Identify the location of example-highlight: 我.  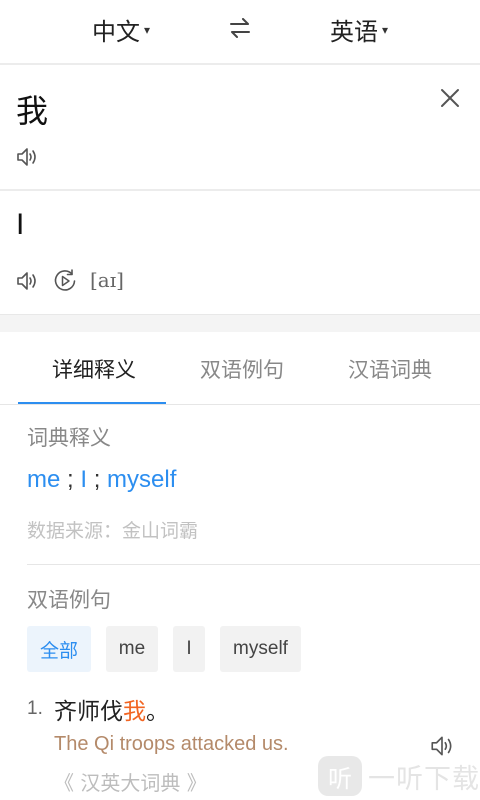
(134, 712).